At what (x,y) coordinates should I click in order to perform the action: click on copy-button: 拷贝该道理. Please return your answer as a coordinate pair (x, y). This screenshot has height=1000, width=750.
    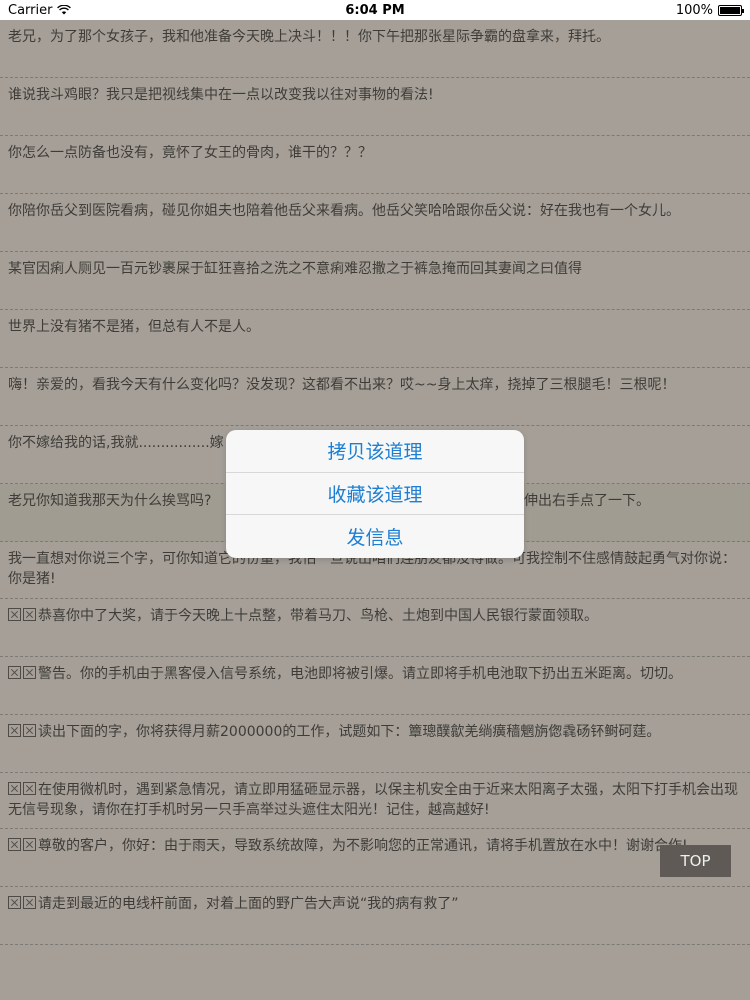
    Looking at the image, I should click on (375, 451).